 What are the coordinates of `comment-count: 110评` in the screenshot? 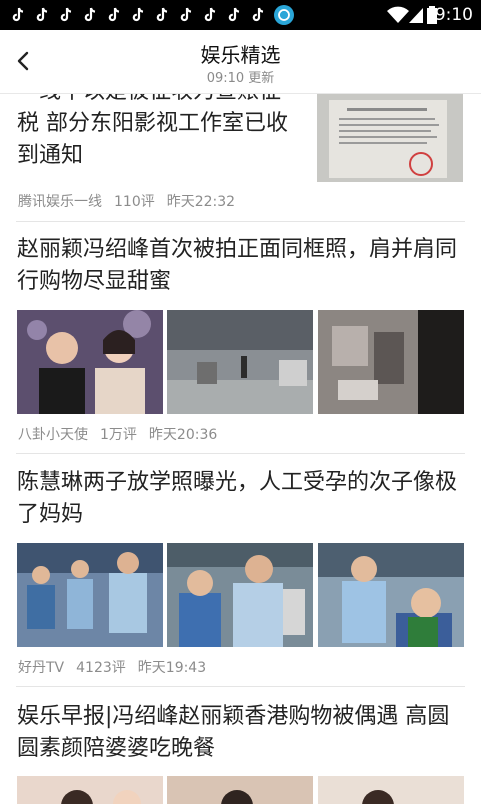 It's located at (134, 202).